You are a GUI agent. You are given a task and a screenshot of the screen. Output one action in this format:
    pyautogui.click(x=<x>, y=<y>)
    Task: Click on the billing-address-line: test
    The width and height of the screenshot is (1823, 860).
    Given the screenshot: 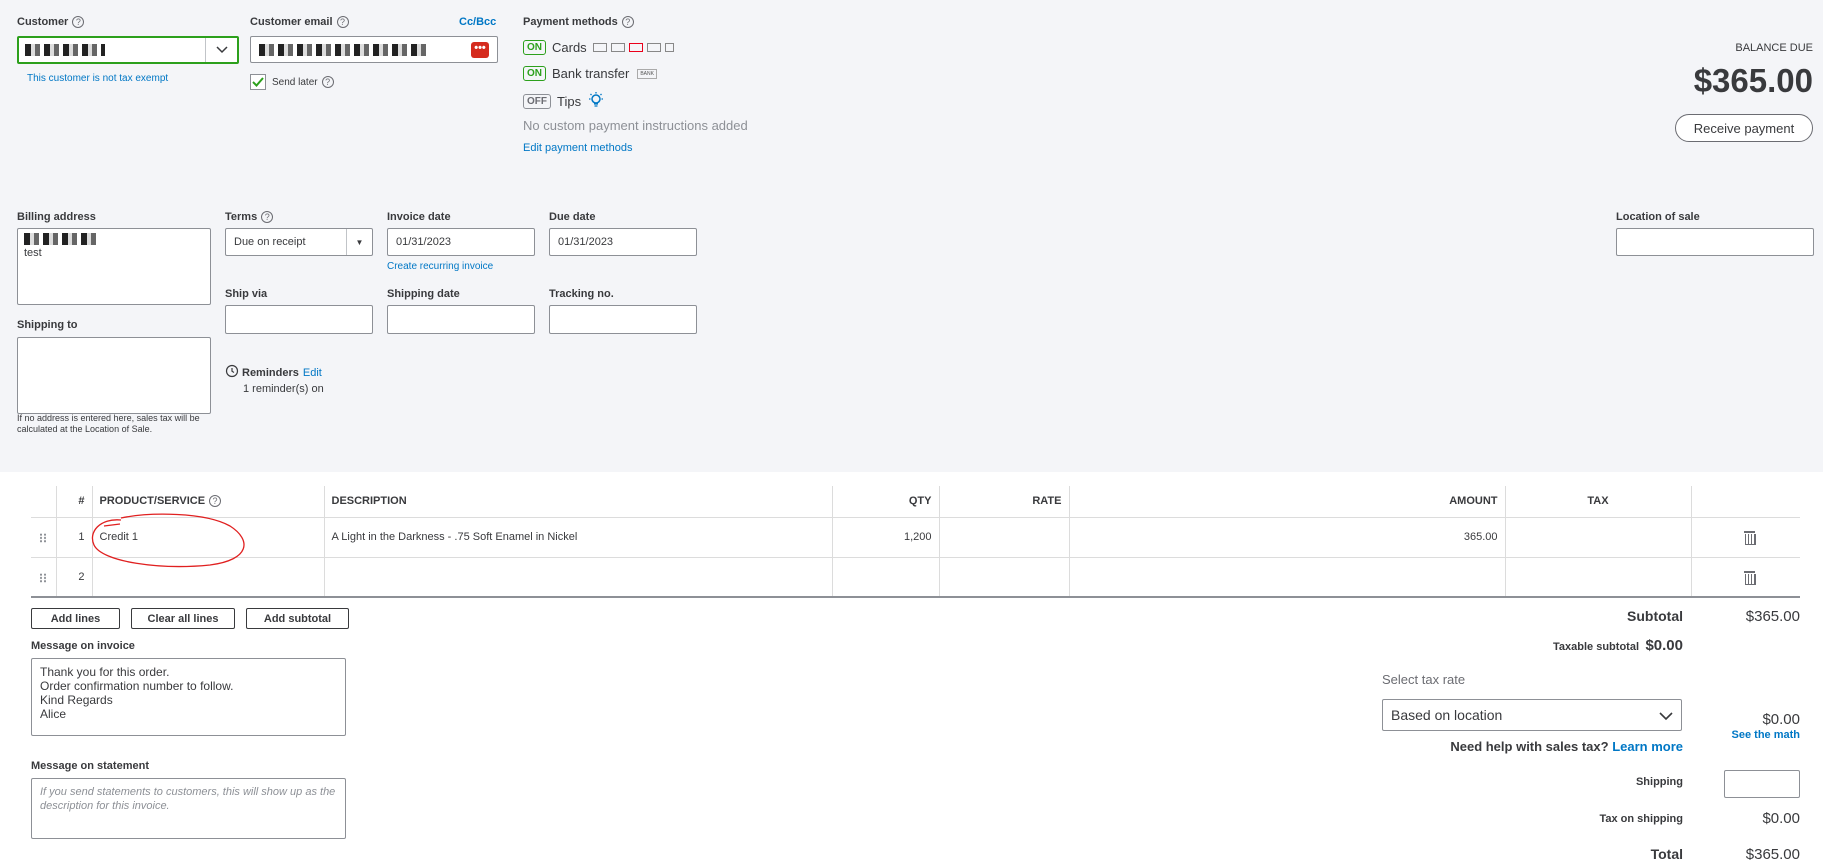 What is the action you would take?
    pyautogui.click(x=33, y=253)
    